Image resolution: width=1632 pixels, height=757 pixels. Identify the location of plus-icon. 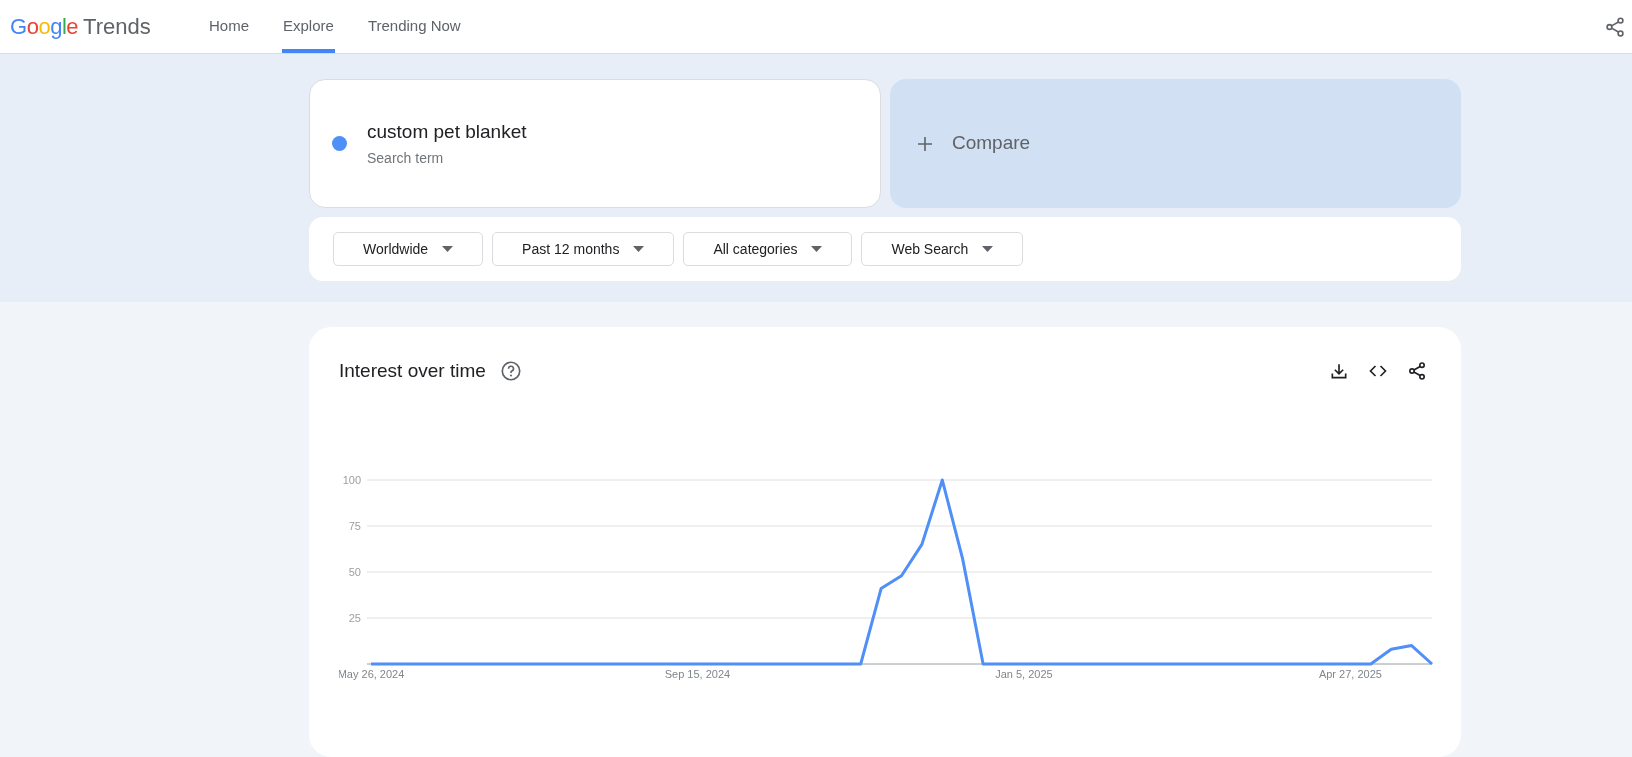
(925, 143).